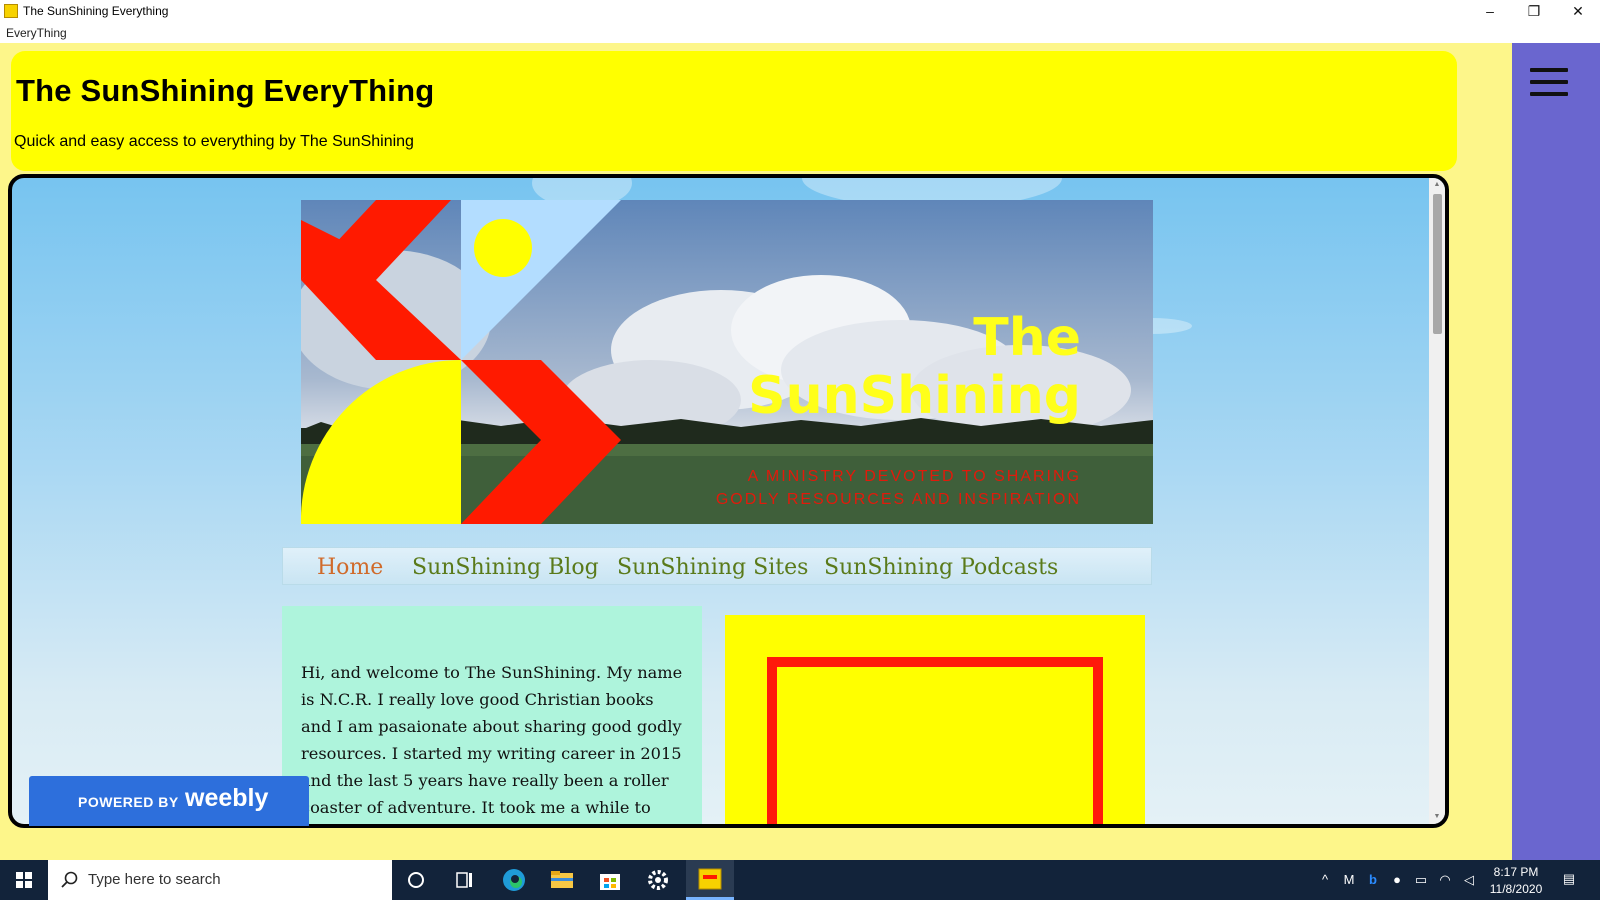 This screenshot has height=900, width=1600. I want to click on battery-icon: ▭, so click(1421, 880).